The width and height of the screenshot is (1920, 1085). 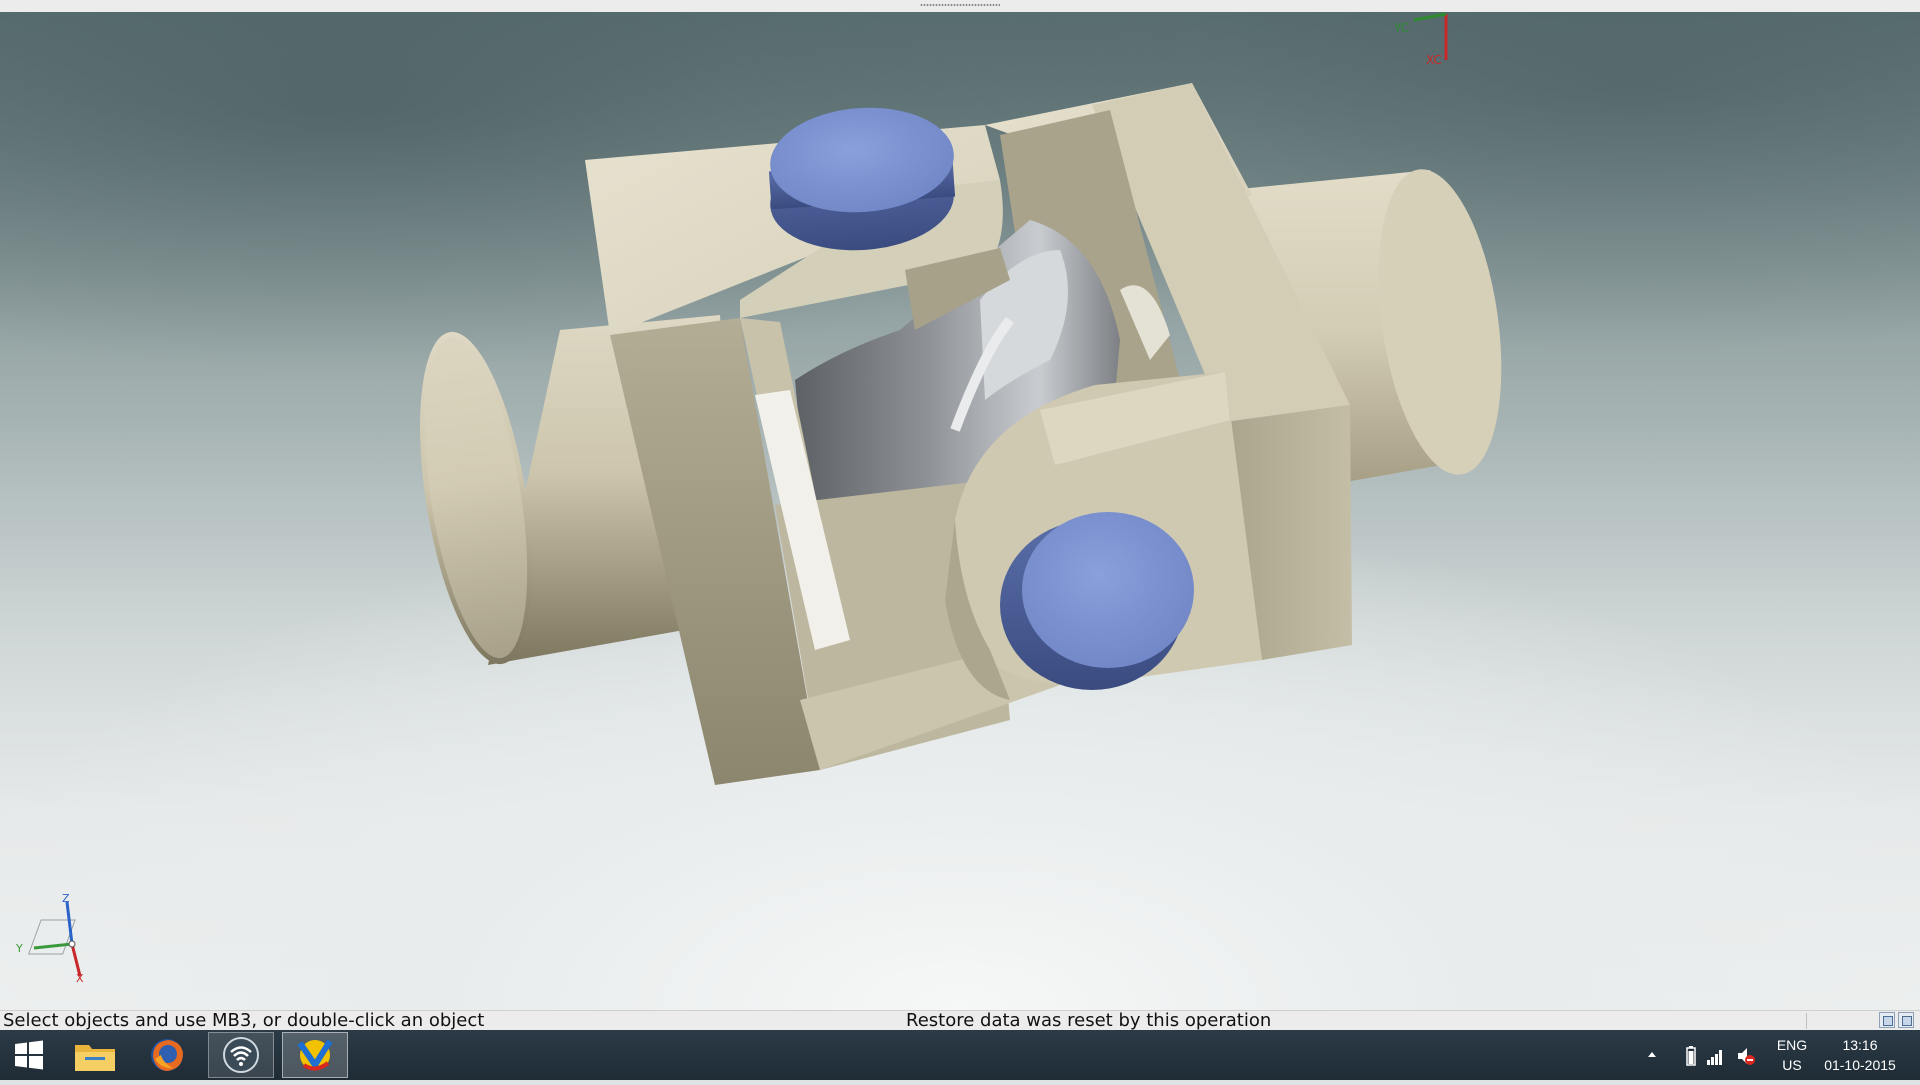 What do you see at coordinates (95, 1058) in the screenshot?
I see `file-explorer-icon` at bounding box center [95, 1058].